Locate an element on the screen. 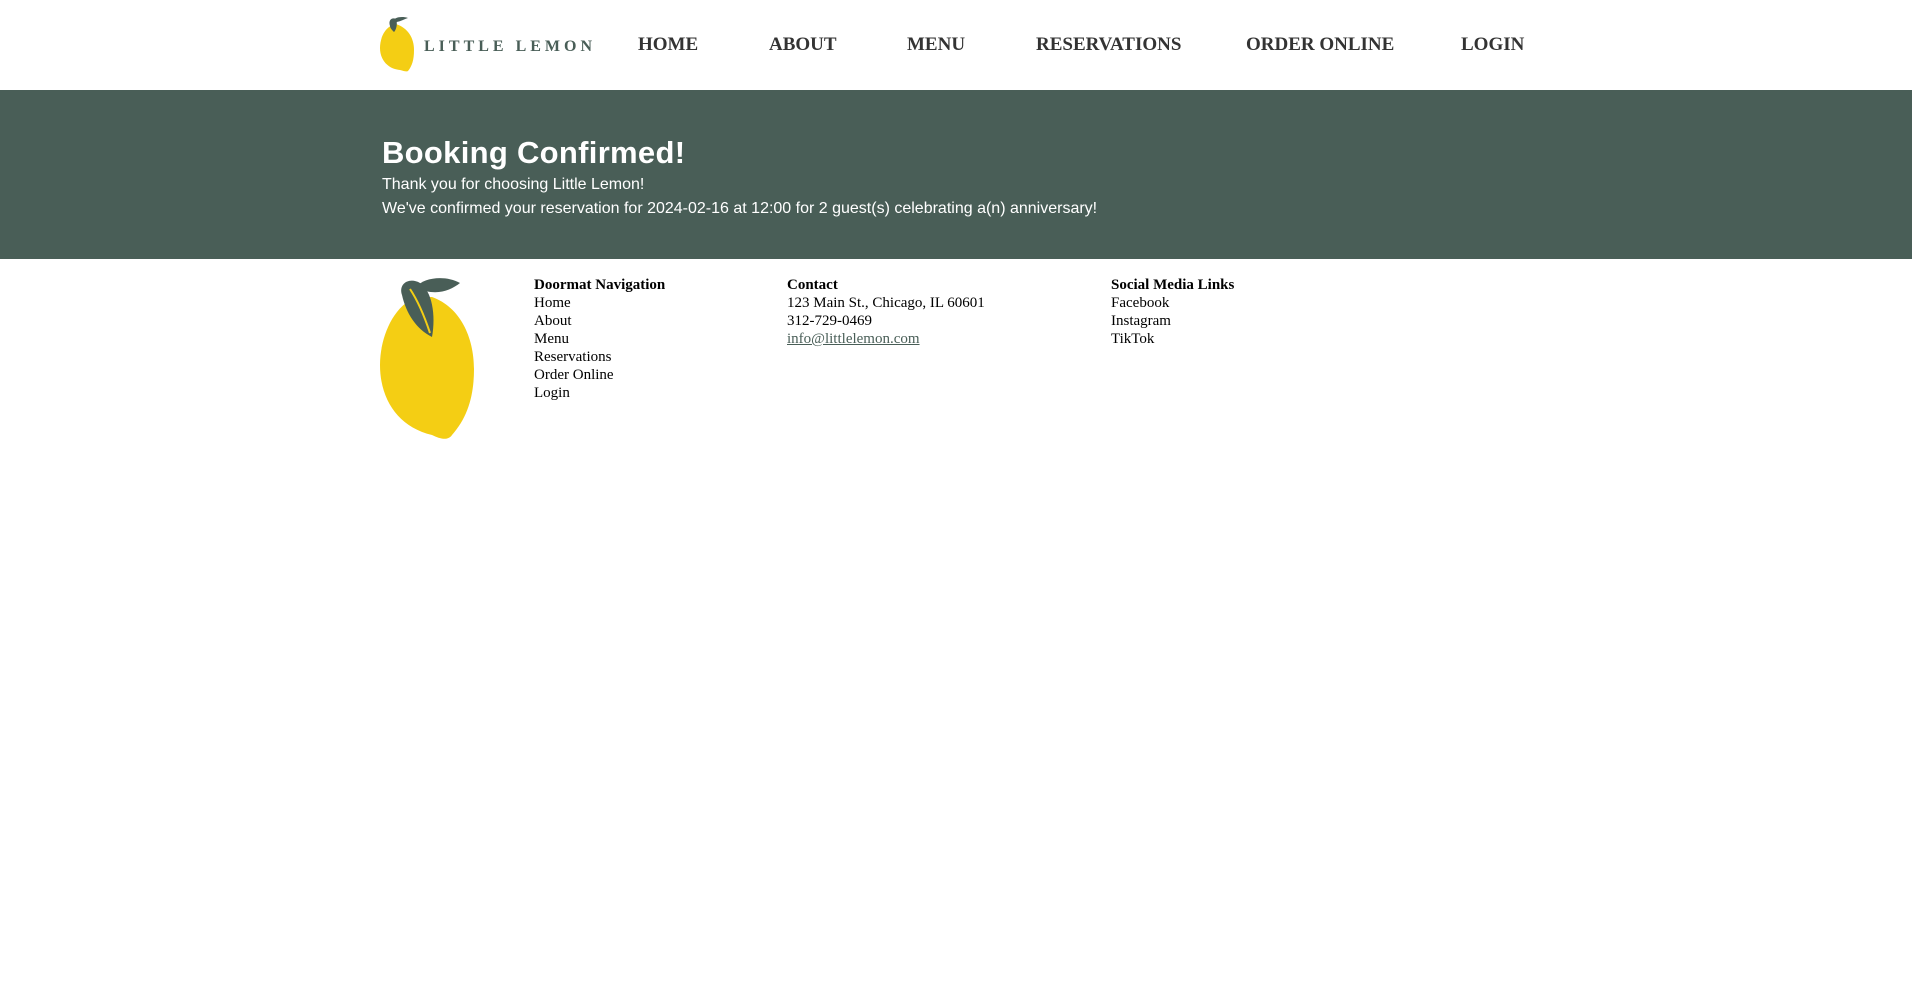  nav-order-online: ORDER ONLINE is located at coordinates (1320, 45).